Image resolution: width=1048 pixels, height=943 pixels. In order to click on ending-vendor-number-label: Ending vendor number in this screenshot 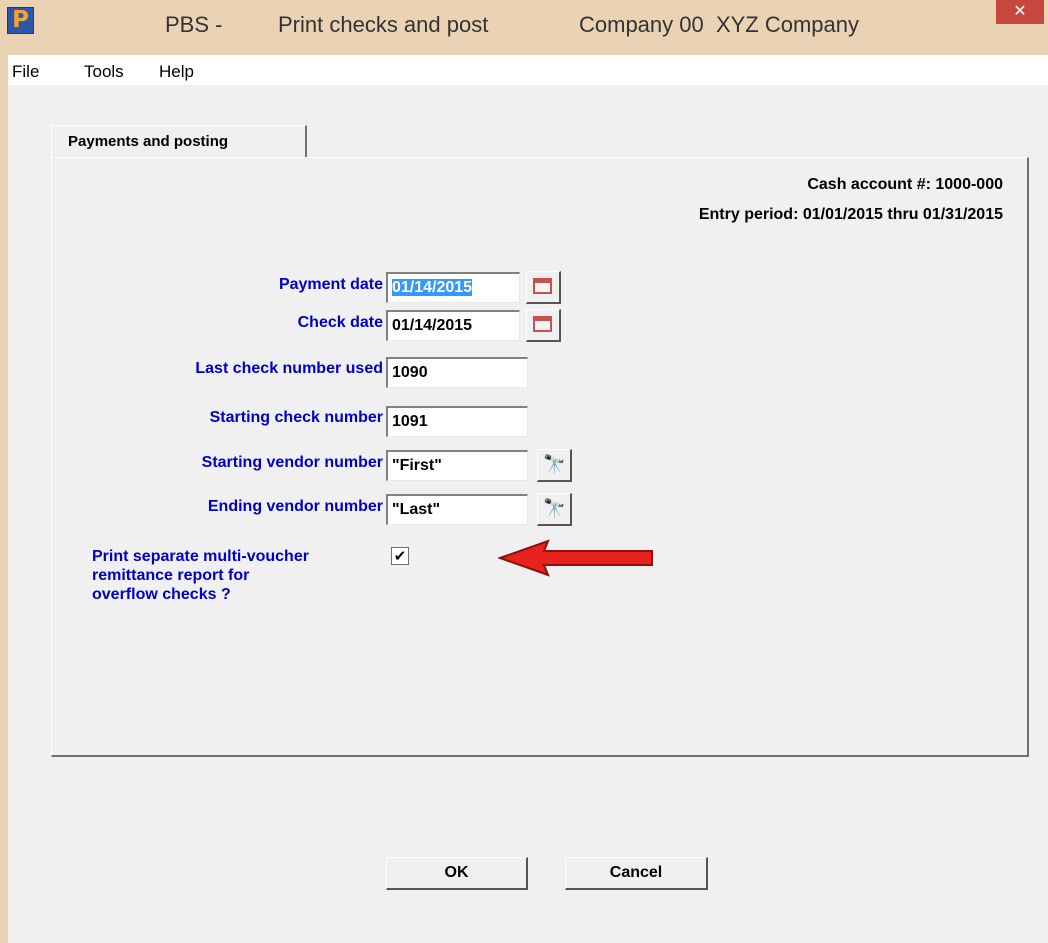, I will do `click(295, 506)`.